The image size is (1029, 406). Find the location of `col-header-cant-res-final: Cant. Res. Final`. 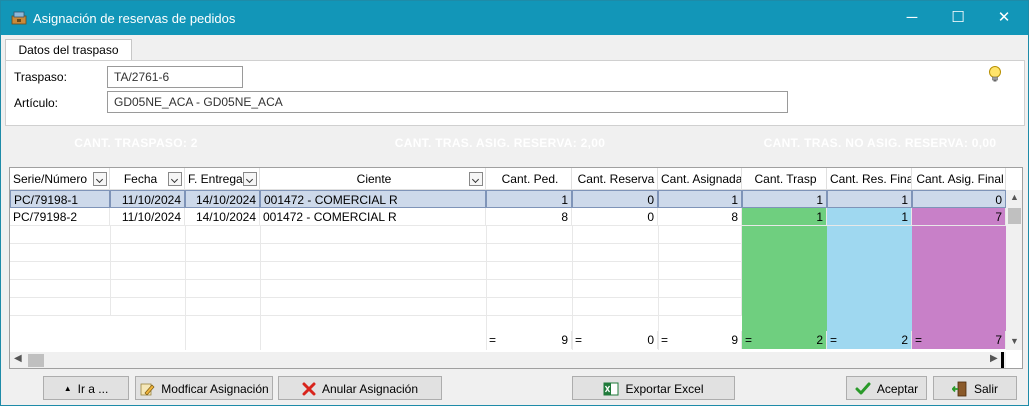

col-header-cant-res-final: Cant. Res. Final is located at coordinates (869, 179).